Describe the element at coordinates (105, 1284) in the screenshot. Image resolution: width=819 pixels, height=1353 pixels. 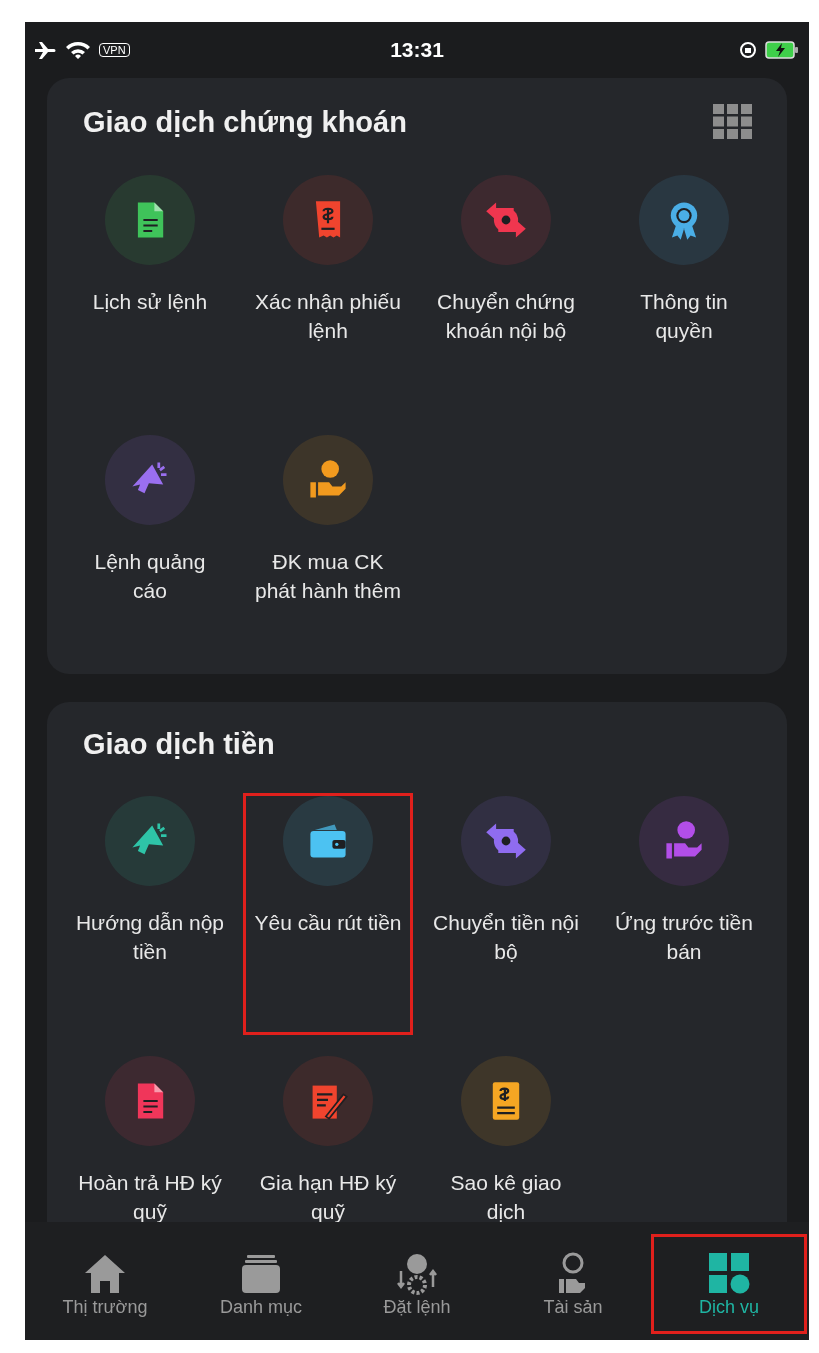
I see `tab: Thị trường` at that location.